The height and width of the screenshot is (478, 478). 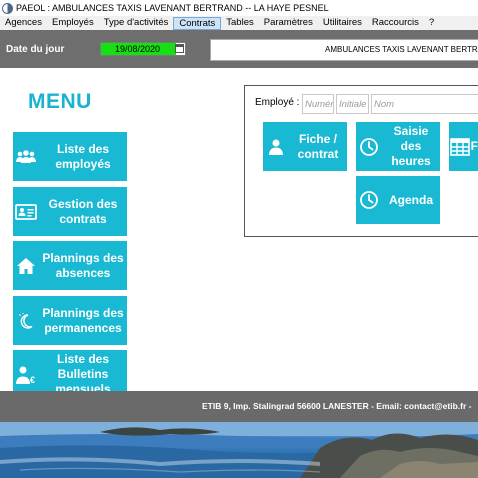 I want to click on hours-entry-label: Saisie des heures, so click(x=411, y=146).